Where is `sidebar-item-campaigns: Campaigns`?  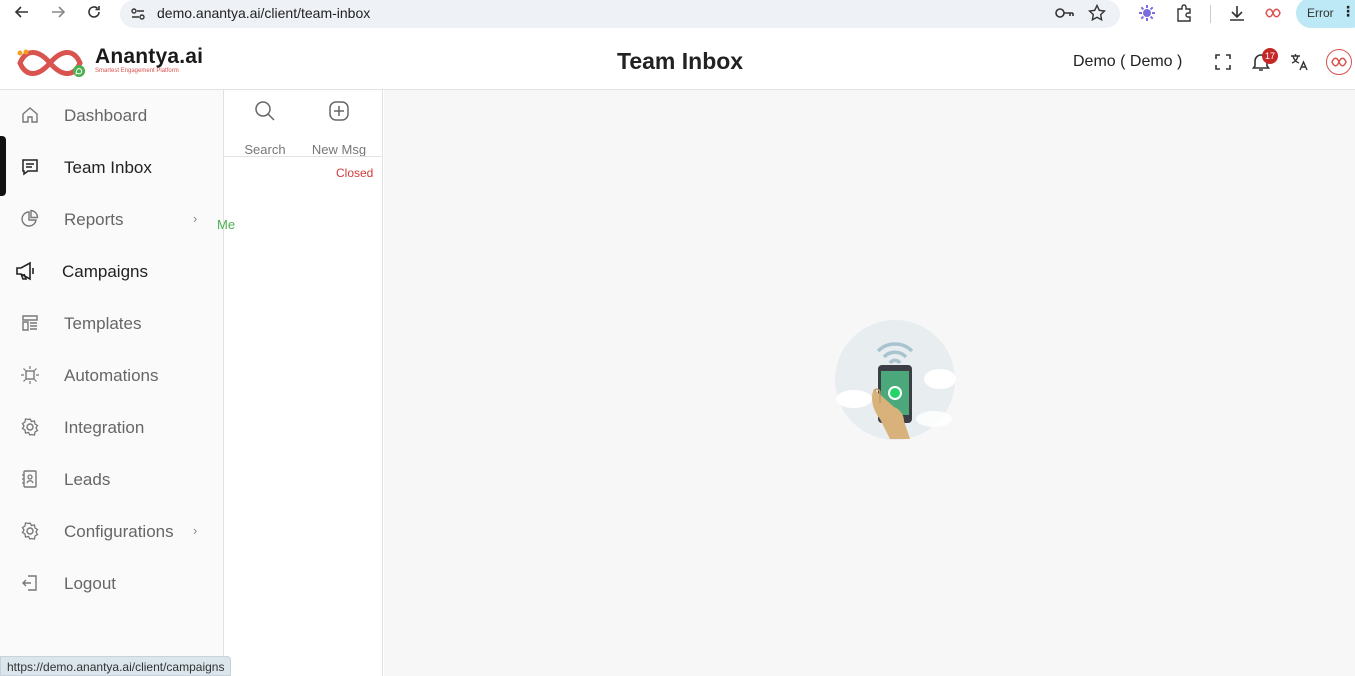
sidebar-item-campaigns: Campaigns is located at coordinates (111, 272).